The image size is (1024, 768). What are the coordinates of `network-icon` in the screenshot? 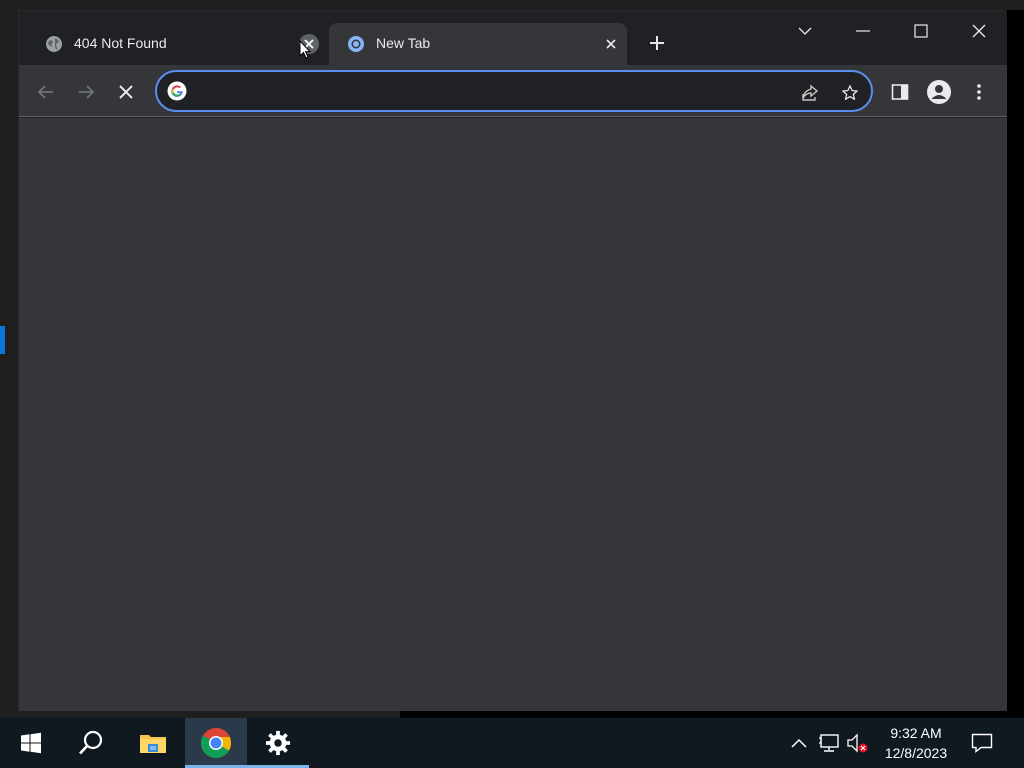 It's located at (829, 743).